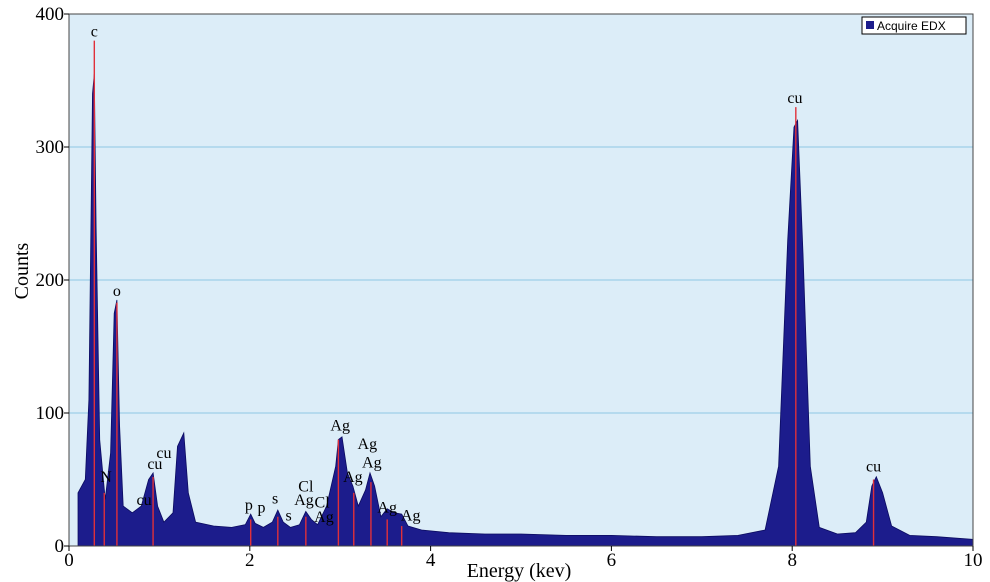  What do you see at coordinates (324, 517) in the screenshot?
I see `peak-label-13: Ag` at bounding box center [324, 517].